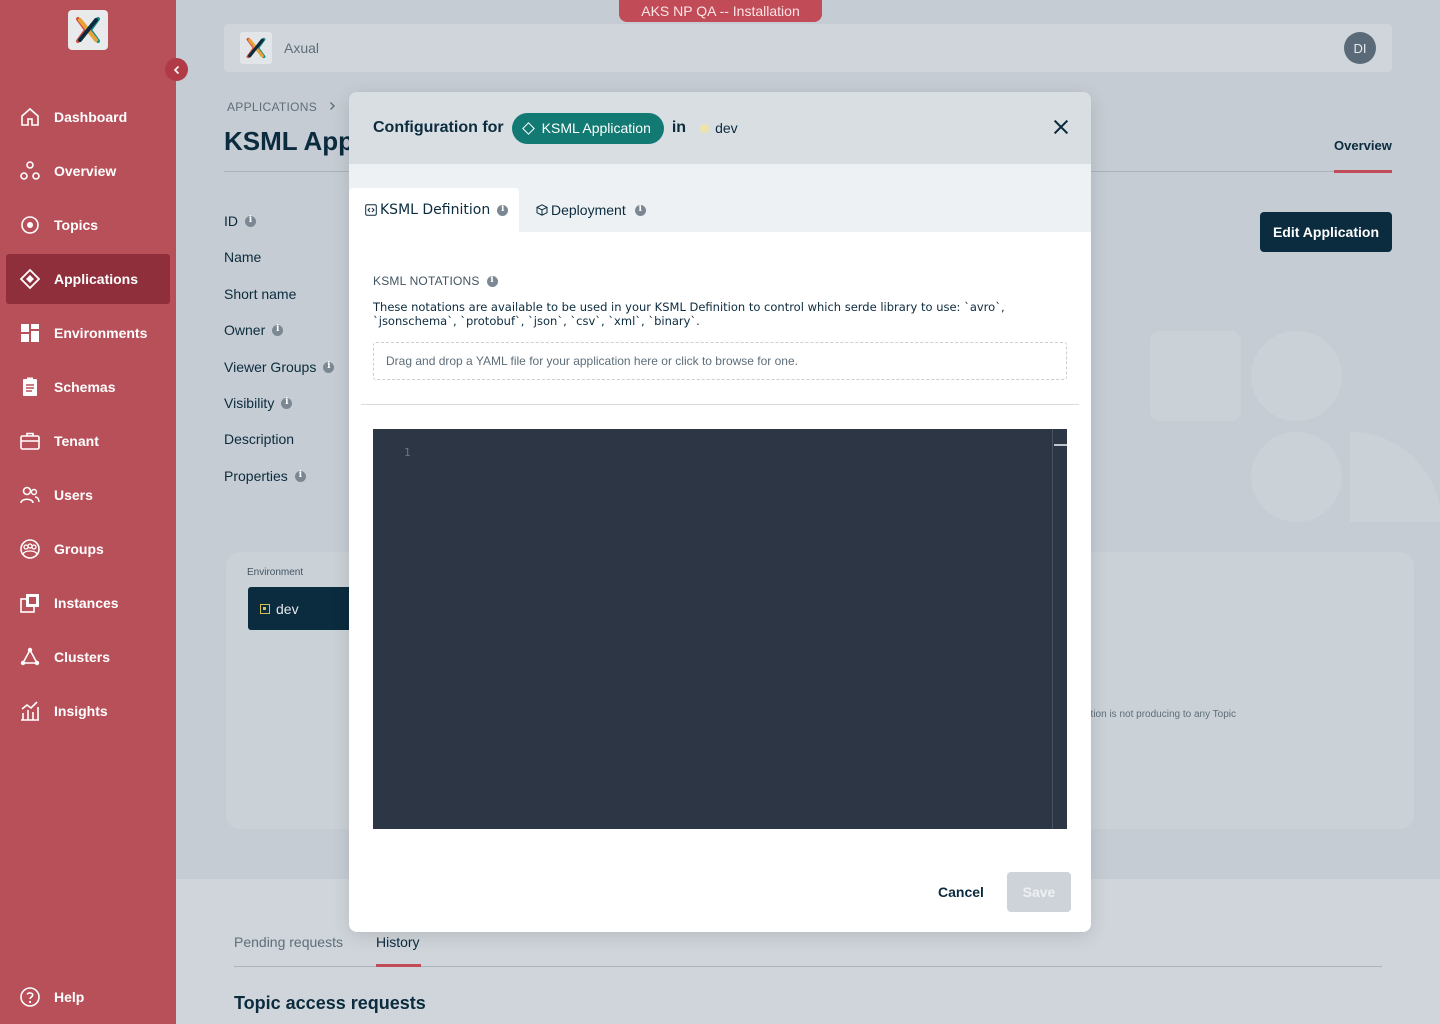 The height and width of the screenshot is (1024, 1440). What do you see at coordinates (398, 942) in the screenshot?
I see `tab-history: History` at bounding box center [398, 942].